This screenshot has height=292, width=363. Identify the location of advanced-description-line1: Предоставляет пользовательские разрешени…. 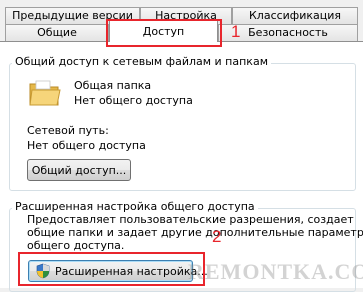
(190, 219).